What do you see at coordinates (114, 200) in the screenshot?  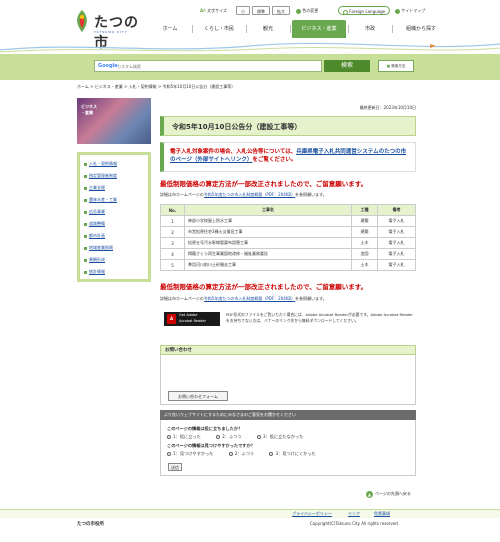 I see `sidebar-item-agriculture: 農林水産・工業` at bounding box center [114, 200].